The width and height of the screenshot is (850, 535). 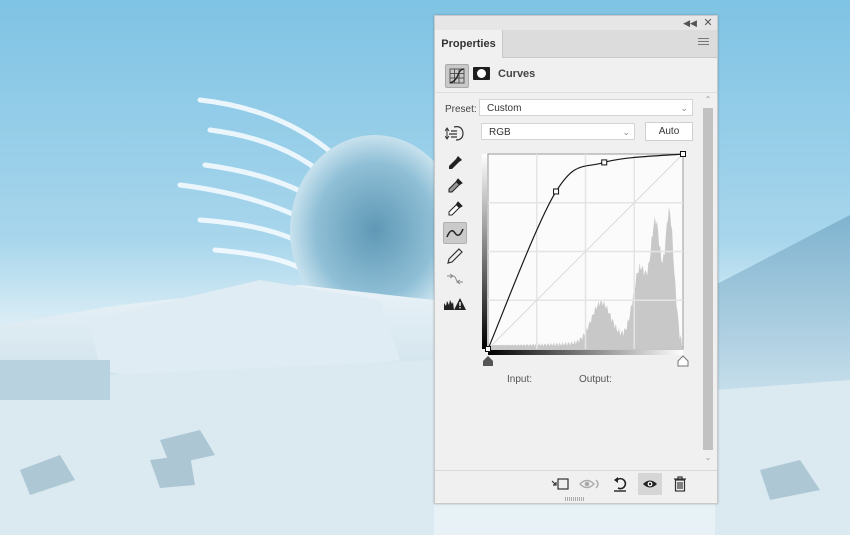 What do you see at coordinates (455, 163) in the screenshot?
I see `sample-black-point-eyedropper-icon` at bounding box center [455, 163].